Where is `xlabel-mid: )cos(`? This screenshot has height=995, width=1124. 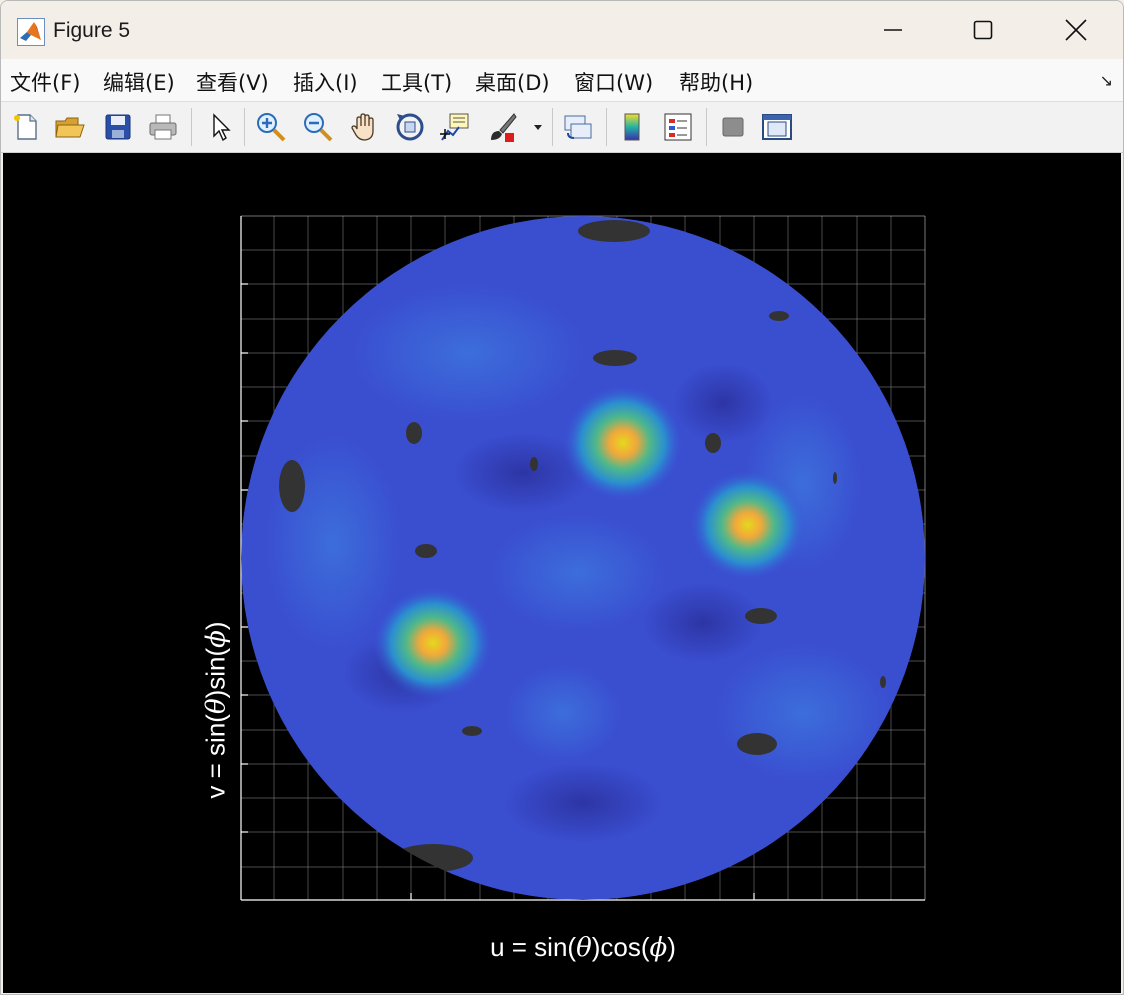 xlabel-mid: )cos( is located at coordinates (620, 947).